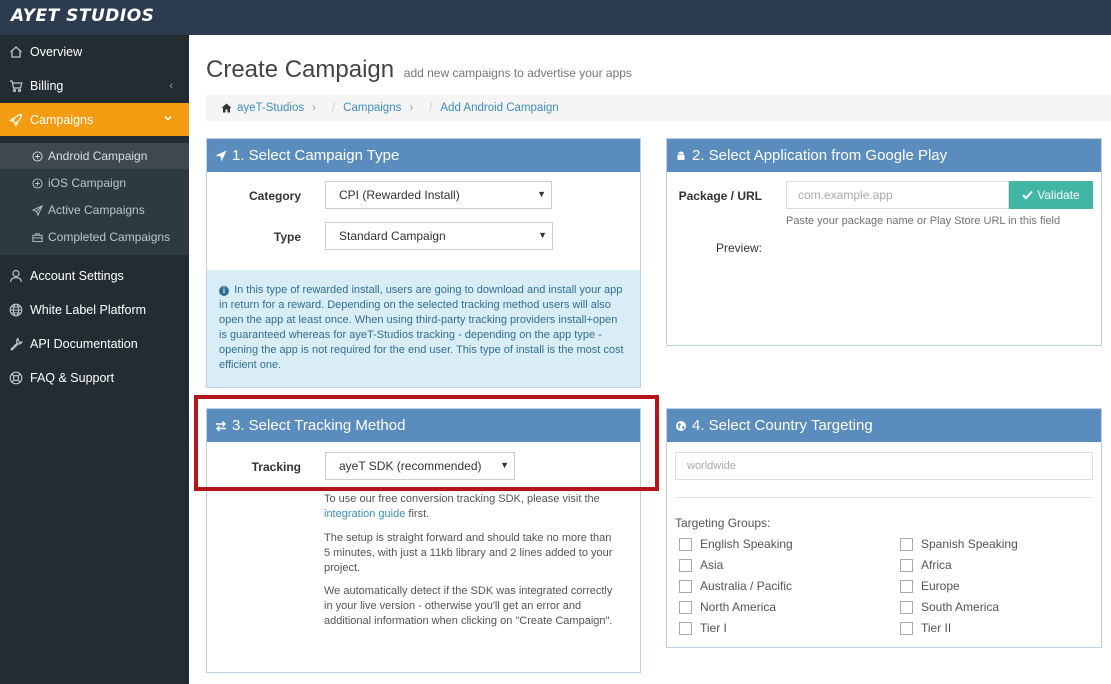 The image size is (1111, 684). What do you see at coordinates (541, 194) in the screenshot?
I see `dropdown-arrow-icon: ▼` at bounding box center [541, 194].